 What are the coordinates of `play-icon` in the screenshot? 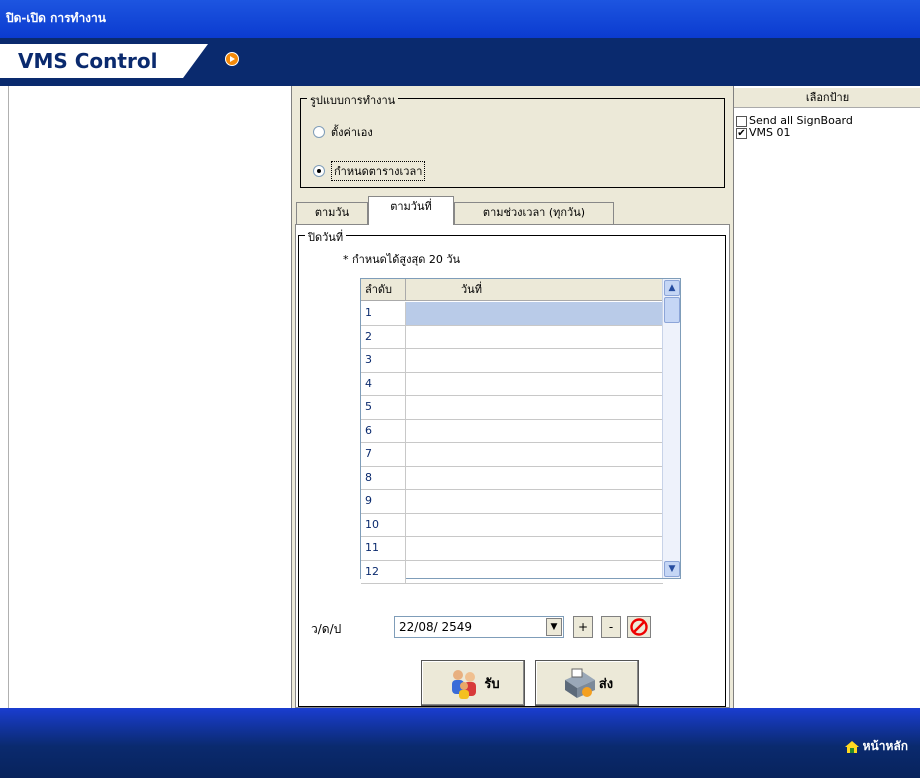 It's located at (232, 59).